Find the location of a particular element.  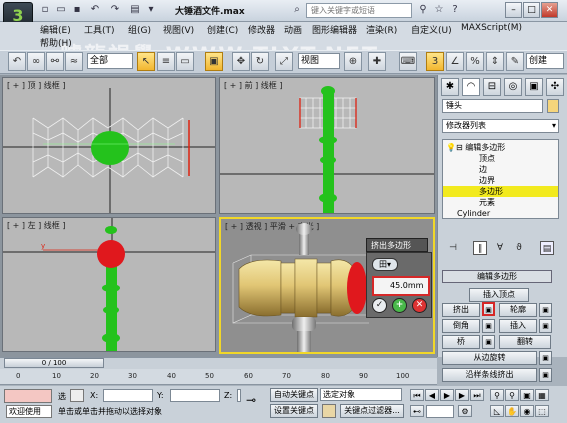

zoom-extents-all-icon: ▦ is located at coordinates (542, 395).